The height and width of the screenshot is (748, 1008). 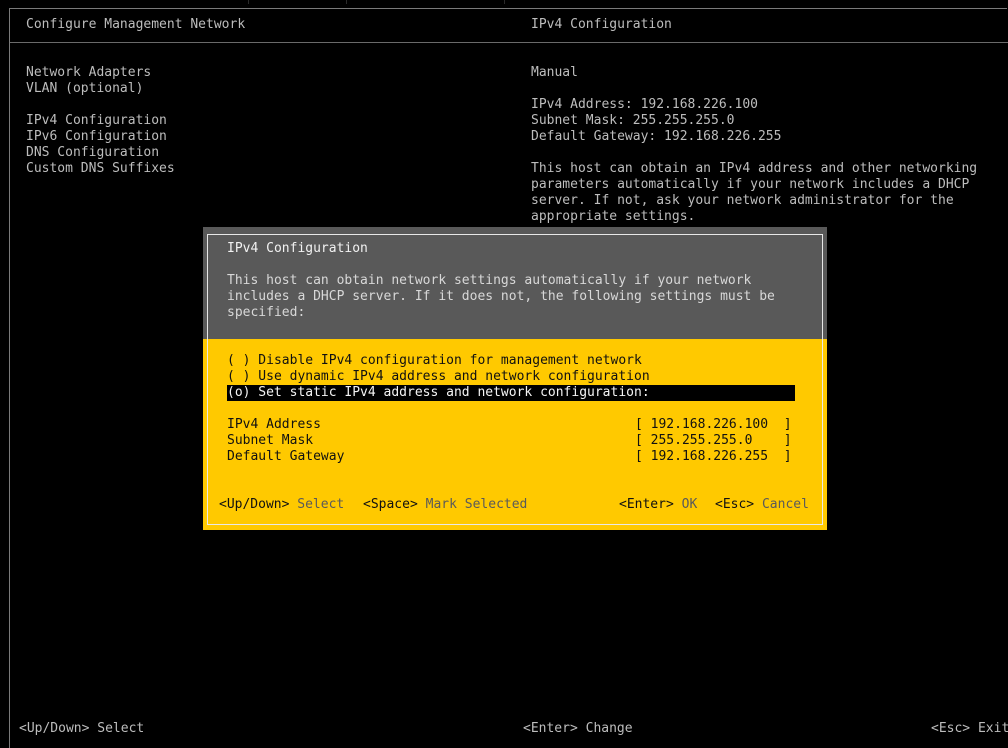 What do you see at coordinates (969, 728) in the screenshot?
I see `bottom-exit-hint: <Esc> Exit` at bounding box center [969, 728].